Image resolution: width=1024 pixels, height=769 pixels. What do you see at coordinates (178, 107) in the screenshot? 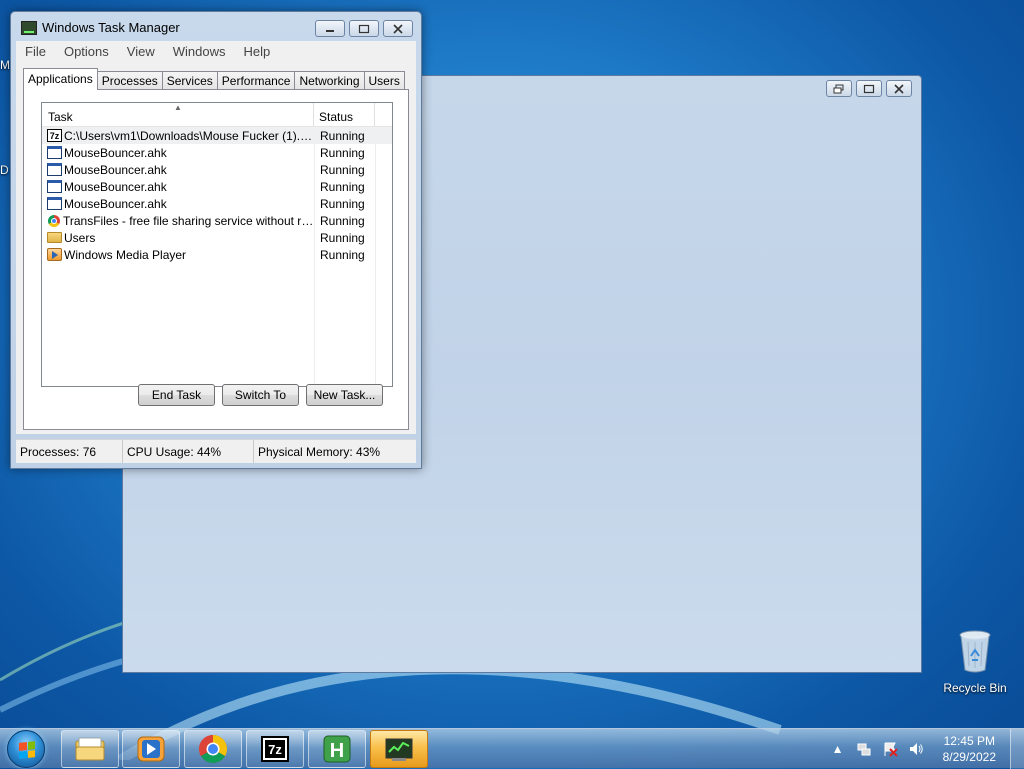
I see `sort-ascending-icon: ▲` at bounding box center [178, 107].